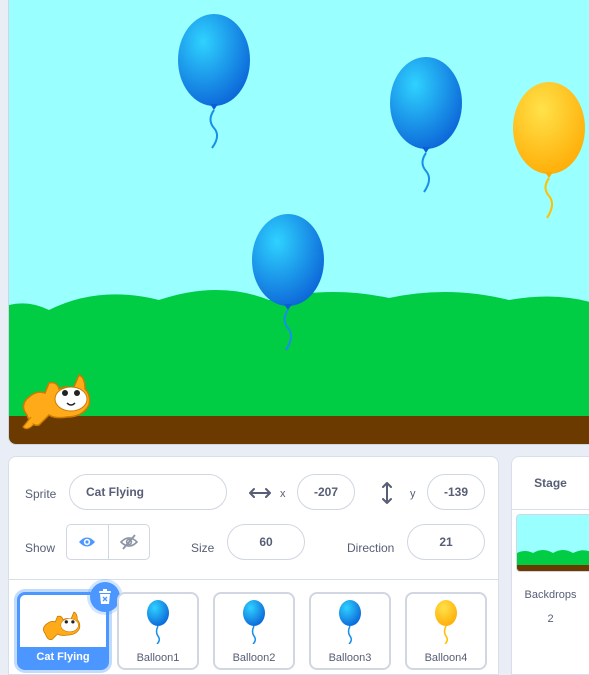 This screenshot has width=589, height=675. Describe the element at coordinates (550, 619) in the screenshot. I see `backdrops-count: 2` at that location.